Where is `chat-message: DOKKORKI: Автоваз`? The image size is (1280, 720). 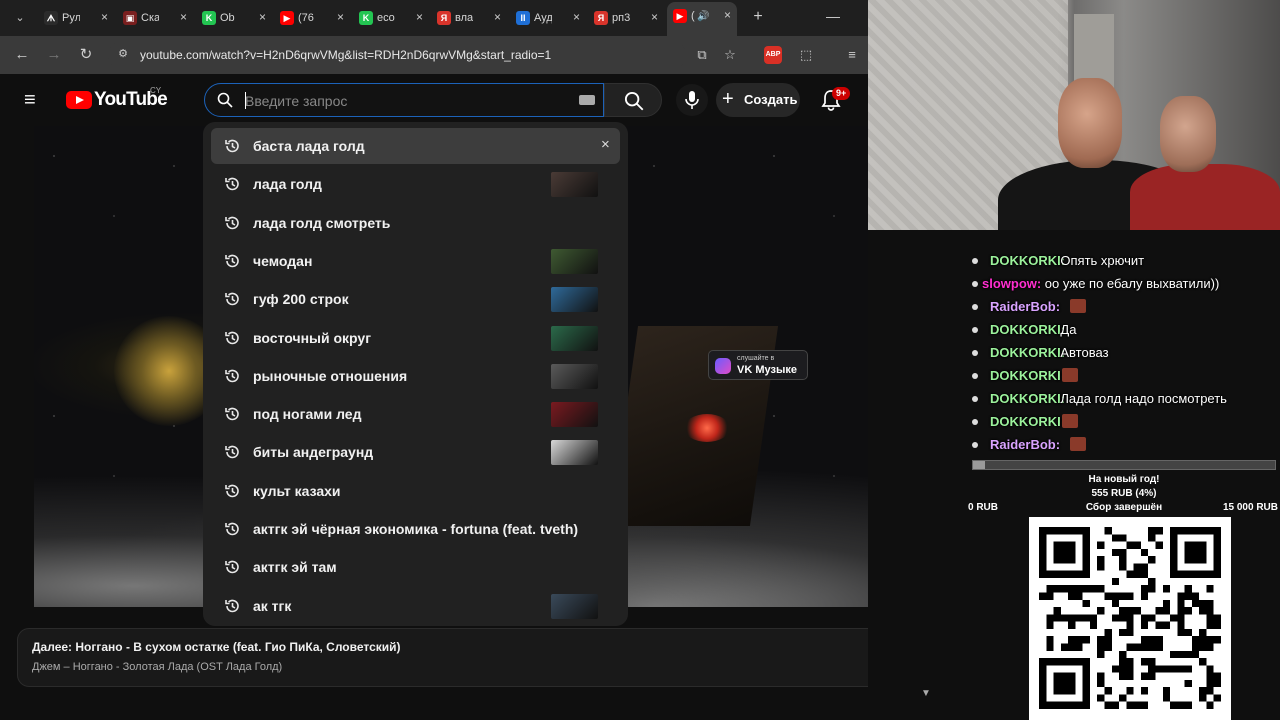 chat-message: DOKKORKI: Автоваз is located at coordinates (1124, 353).